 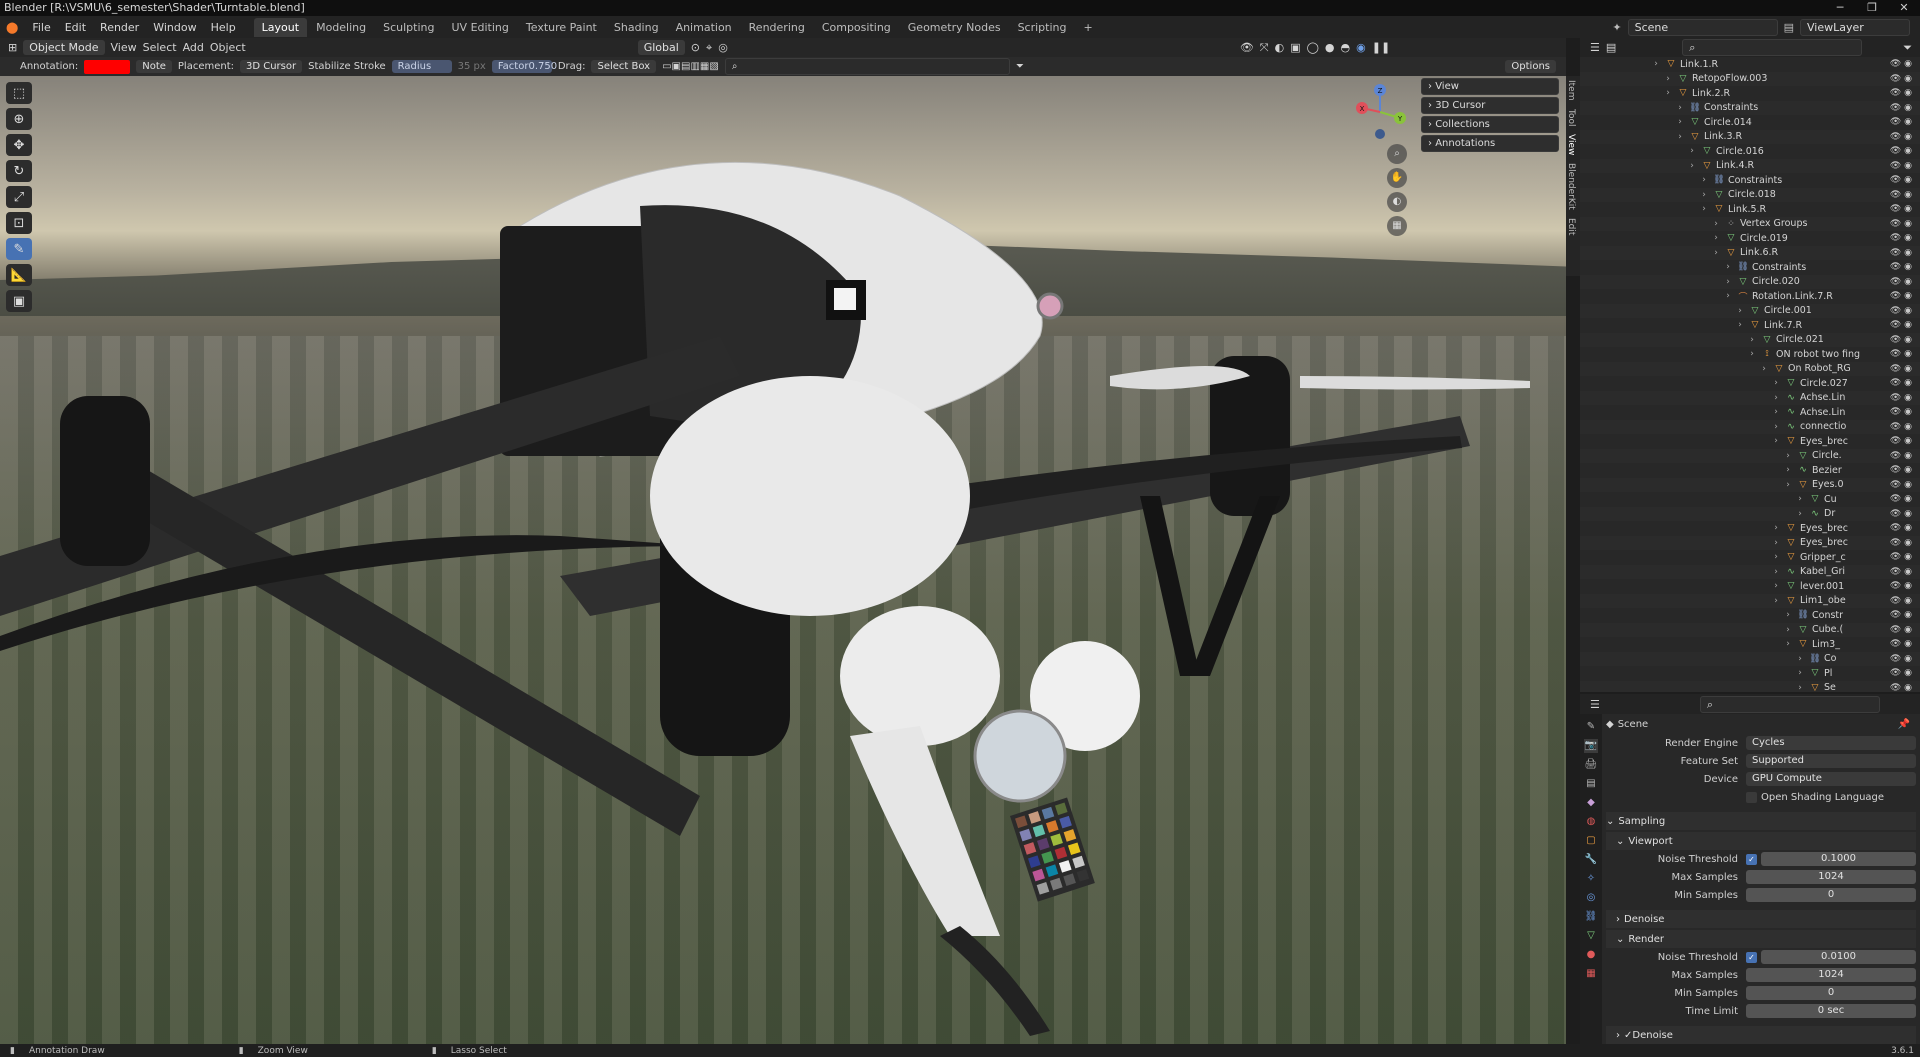 What do you see at coordinates (723, 47) in the screenshot?
I see `proportional-edit-icon: ◎` at bounding box center [723, 47].